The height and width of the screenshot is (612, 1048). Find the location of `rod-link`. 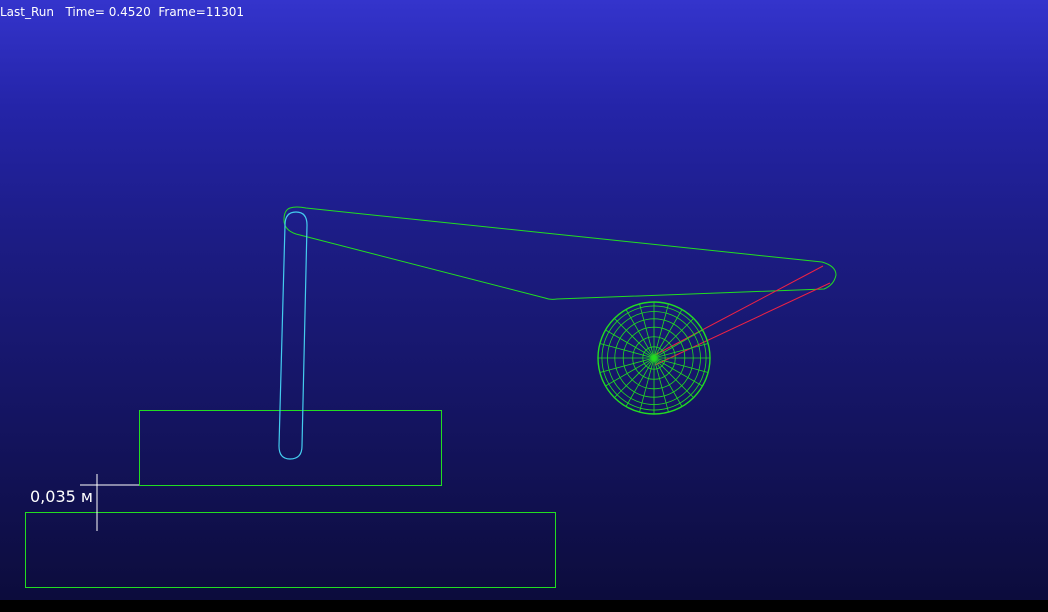

rod-link is located at coordinates (741, 315).